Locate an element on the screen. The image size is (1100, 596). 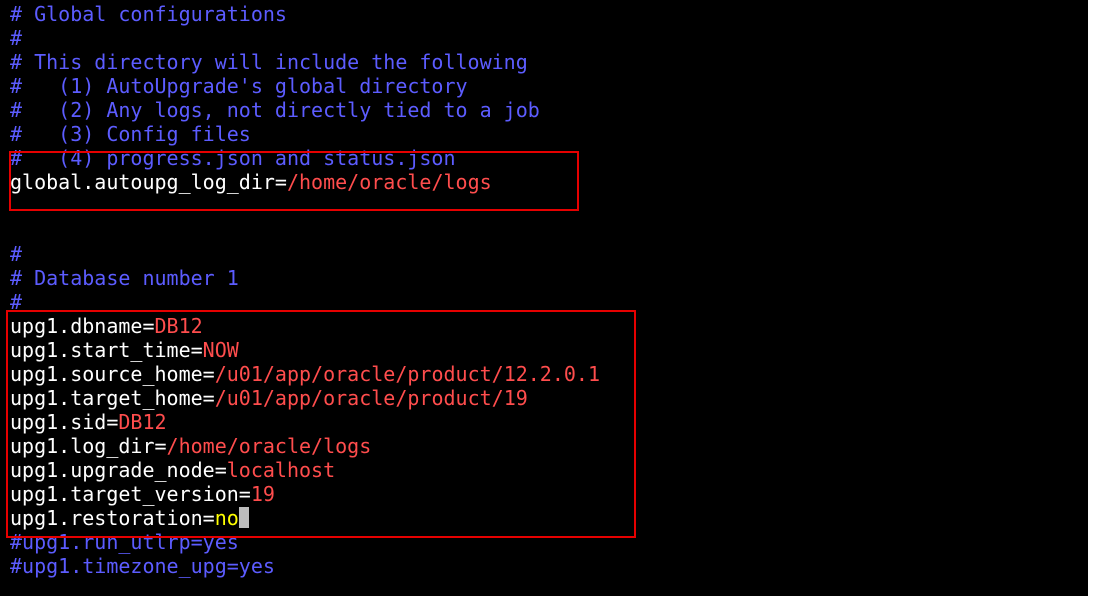
config-key: upg1.log_dir= is located at coordinates (88, 446).